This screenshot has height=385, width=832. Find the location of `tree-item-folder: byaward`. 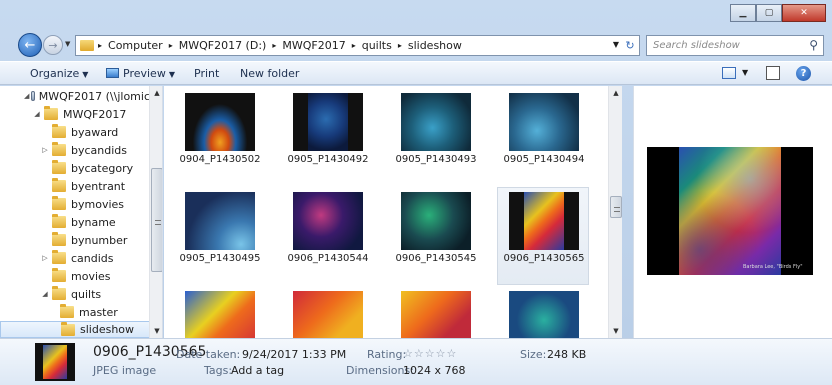

tree-item-folder: byaward is located at coordinates (75, 132).